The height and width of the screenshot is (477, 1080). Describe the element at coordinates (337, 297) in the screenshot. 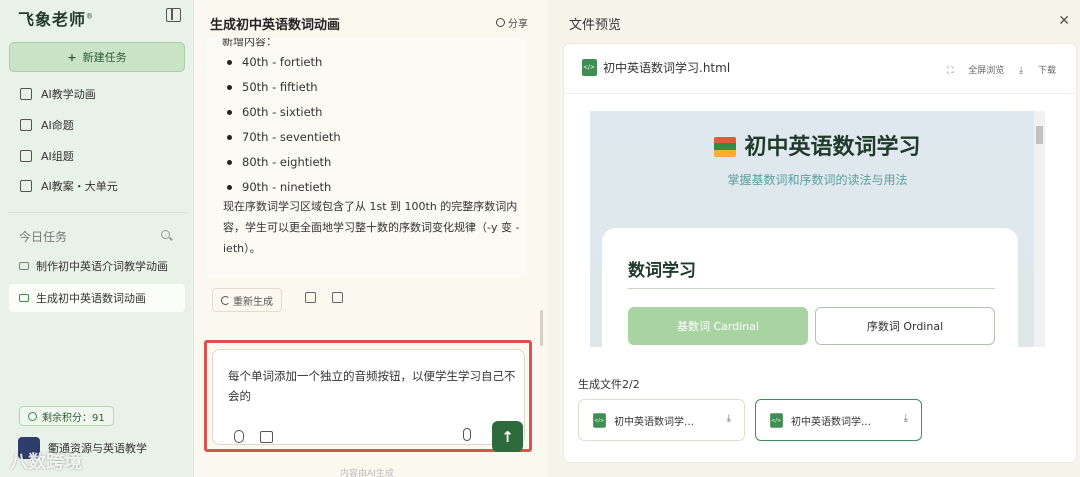

I see `thumbs-down-icon` at that location.